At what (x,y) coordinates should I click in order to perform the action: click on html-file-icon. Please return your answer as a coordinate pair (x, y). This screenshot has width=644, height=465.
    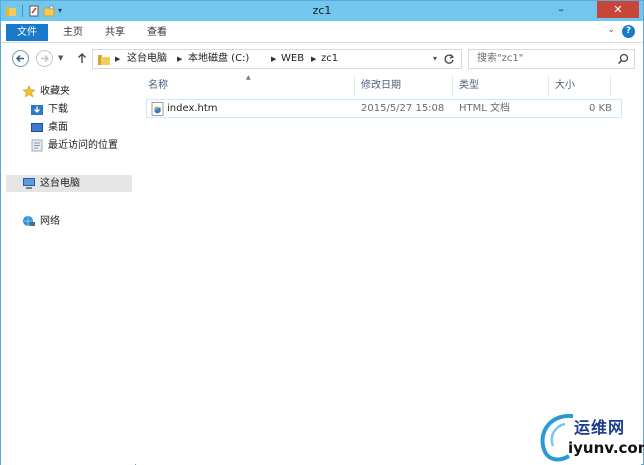
    Looking at the image, I should click on (157, 109).